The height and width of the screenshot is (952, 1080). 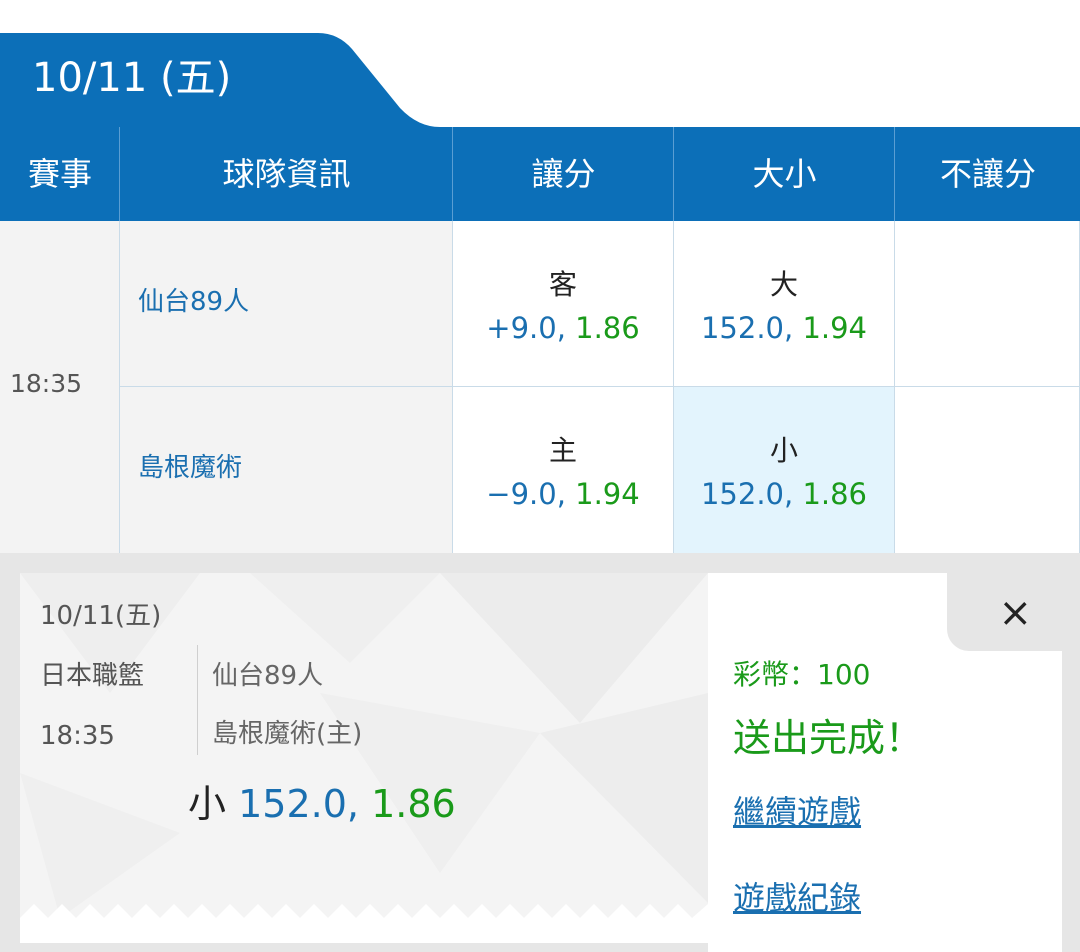 I want to click on ticket-date: 10/11(五), so click(x=101, y=616).